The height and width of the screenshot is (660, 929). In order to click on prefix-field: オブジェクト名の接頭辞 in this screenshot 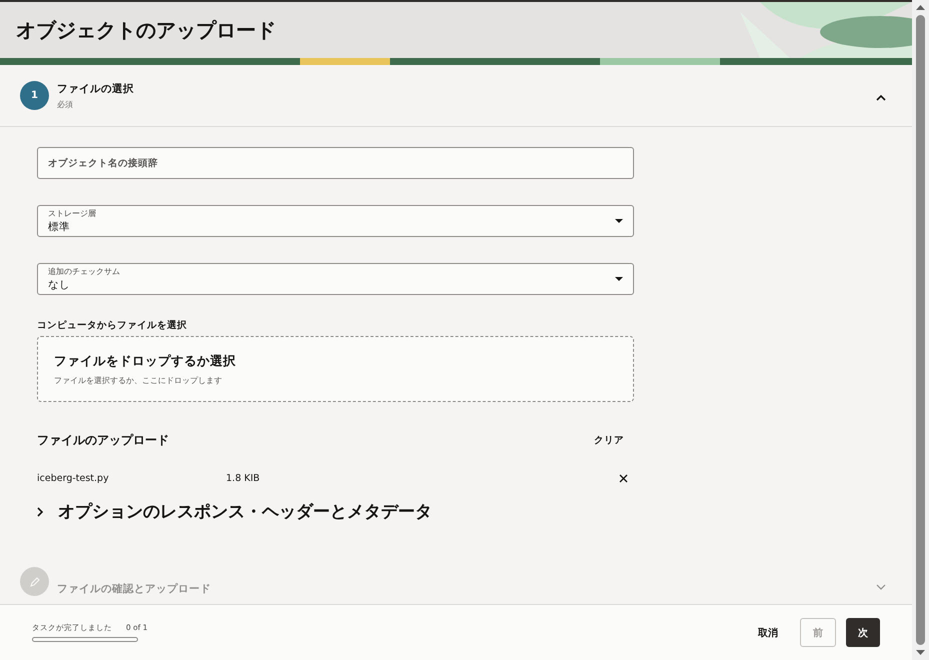, I will do `click(335, 163)`.